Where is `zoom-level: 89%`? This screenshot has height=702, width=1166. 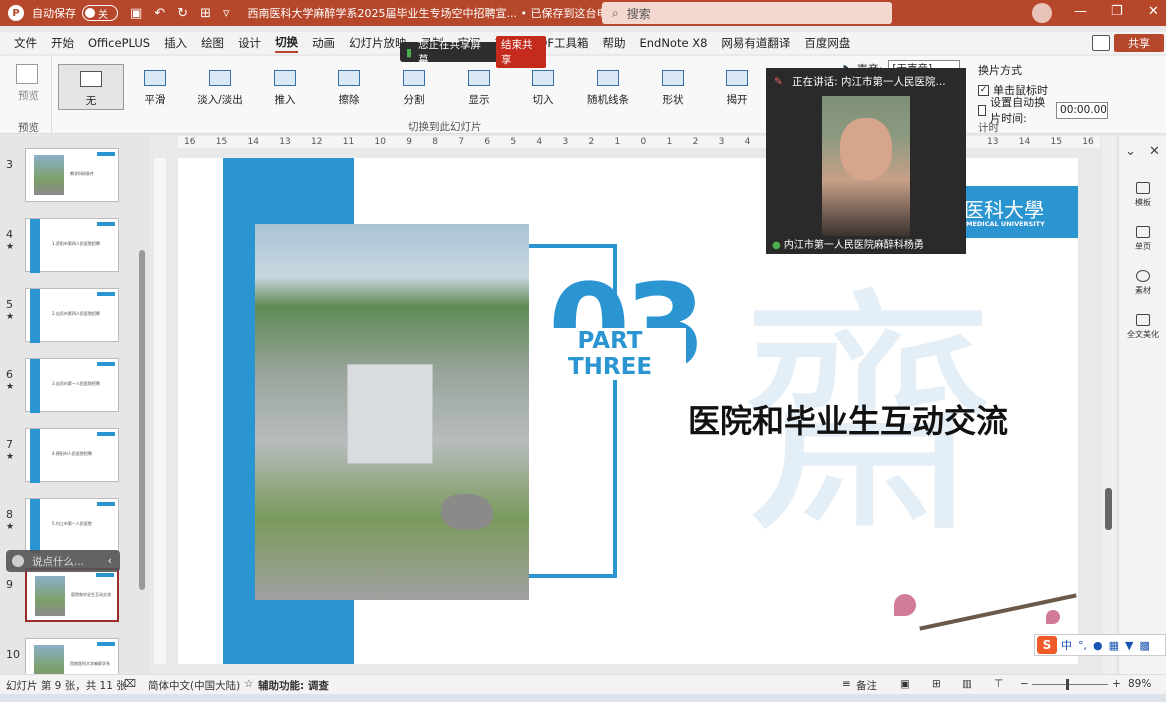 zoom-level: 89% is located at coordinates (1139, 684).